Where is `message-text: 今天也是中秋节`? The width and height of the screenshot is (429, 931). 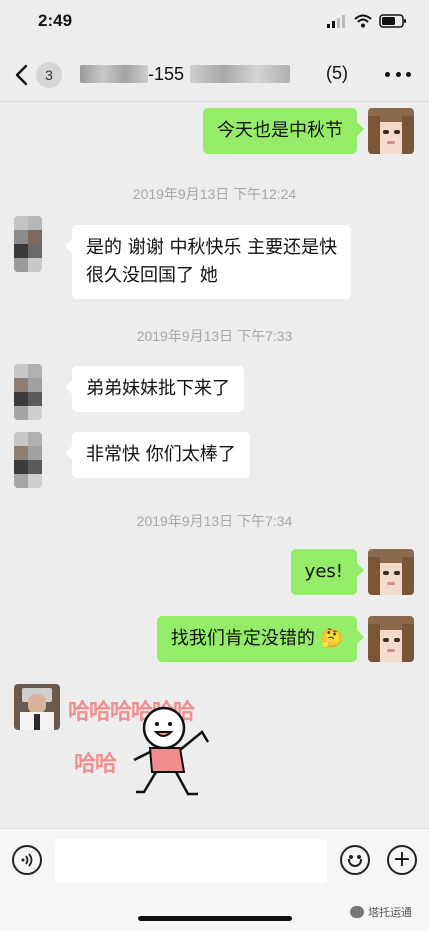
message-text: 今天也是中秋节 is located at coordinates (280, 130).